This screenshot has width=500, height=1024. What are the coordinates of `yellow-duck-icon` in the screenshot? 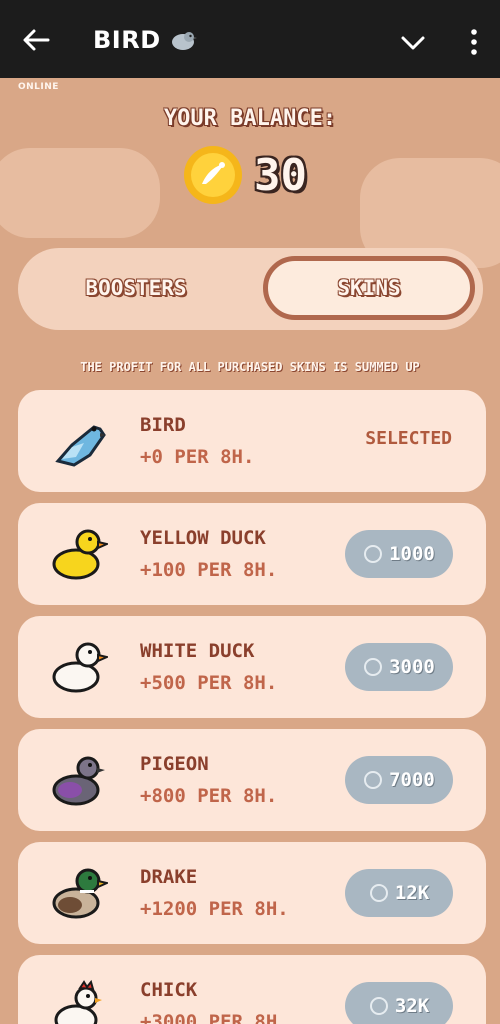 It's located at (80, 554).